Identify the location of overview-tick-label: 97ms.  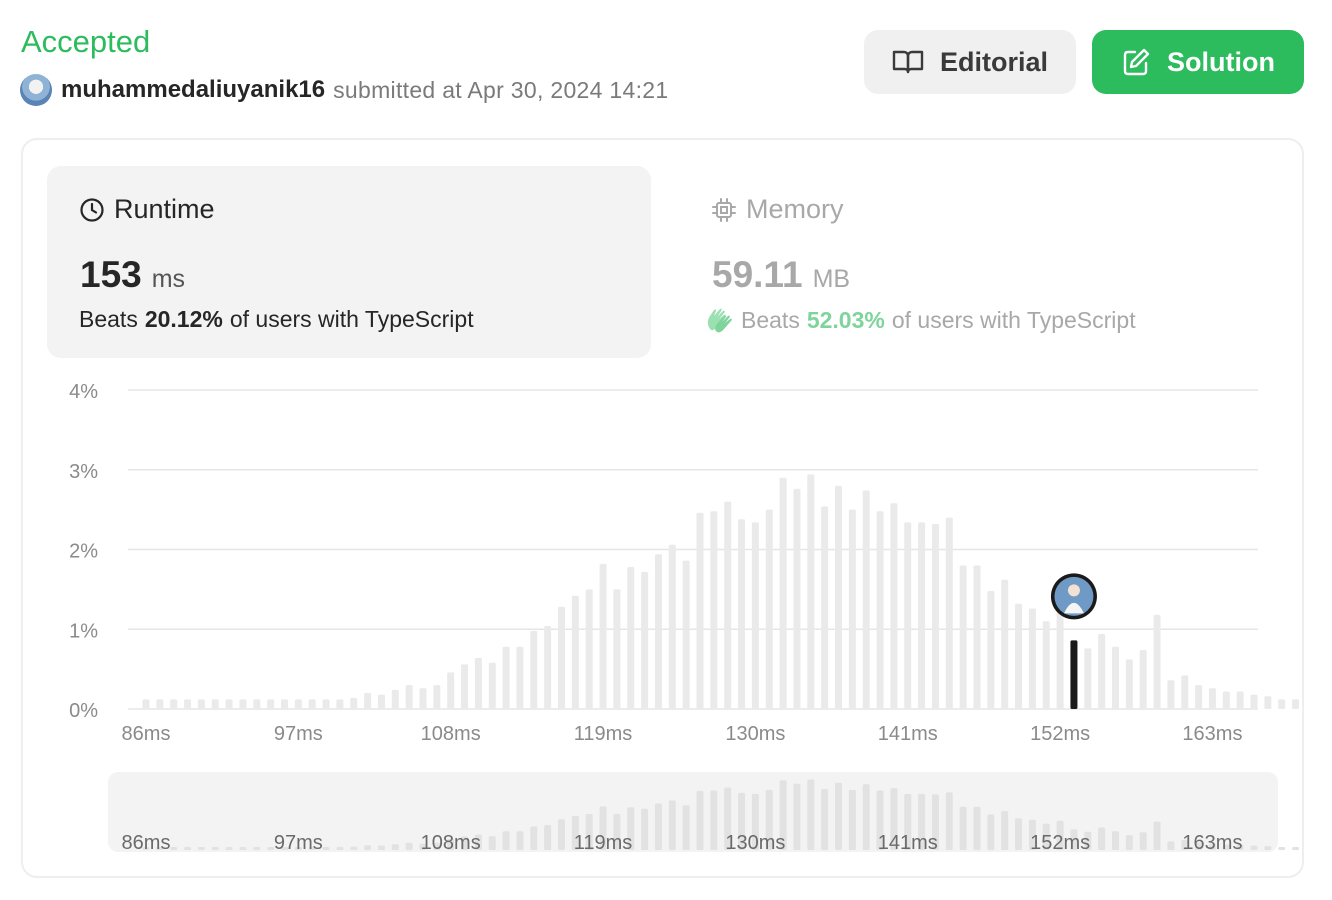
(298, 843).